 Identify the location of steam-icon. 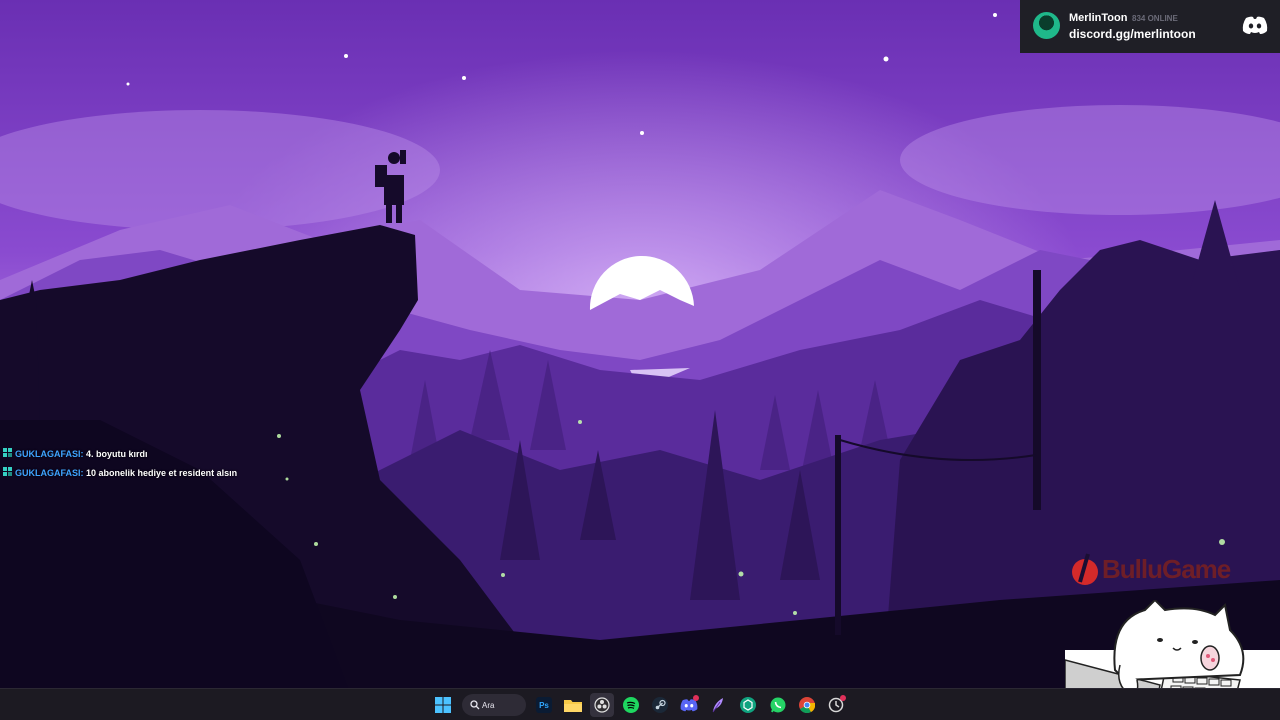
(660, 705).